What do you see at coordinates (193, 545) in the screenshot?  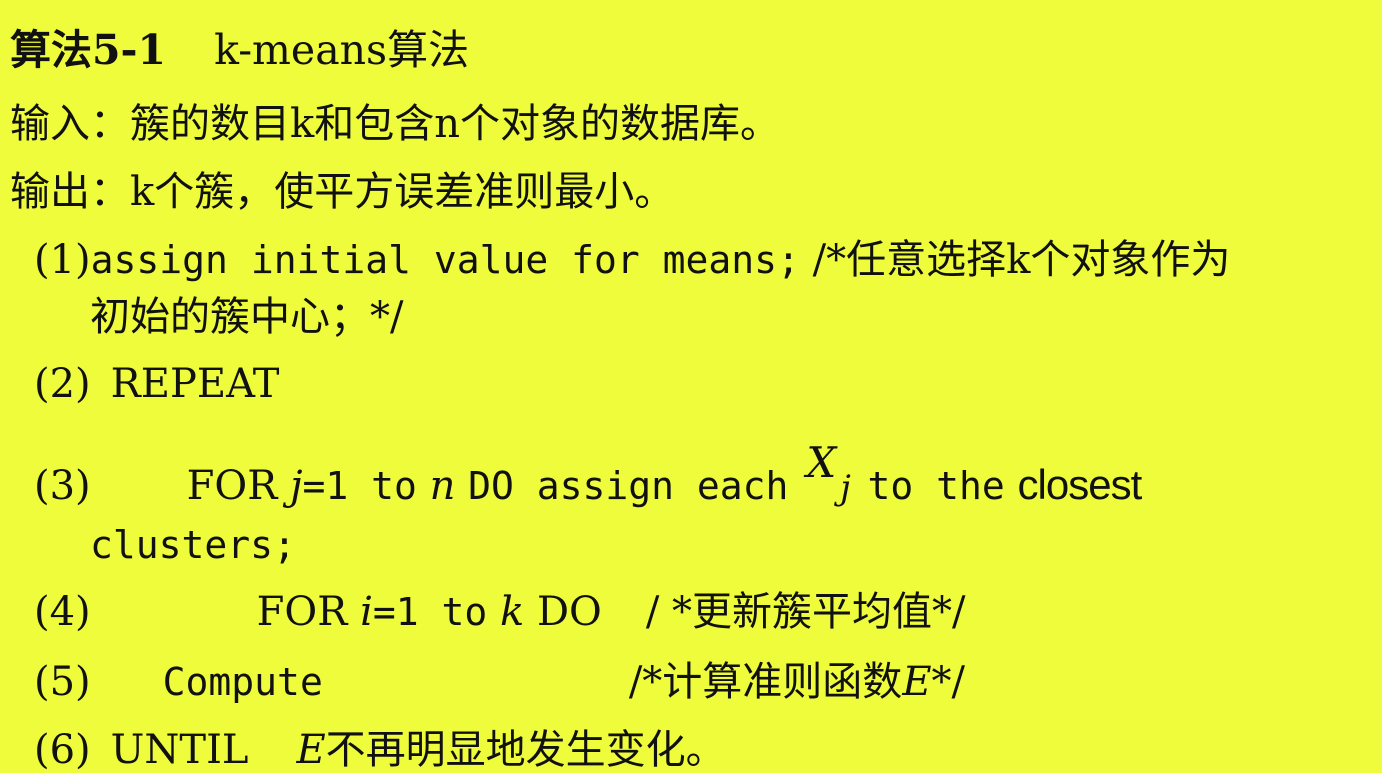 I see `step-3-continuation: clusters;` at bounding box center [193, 545].